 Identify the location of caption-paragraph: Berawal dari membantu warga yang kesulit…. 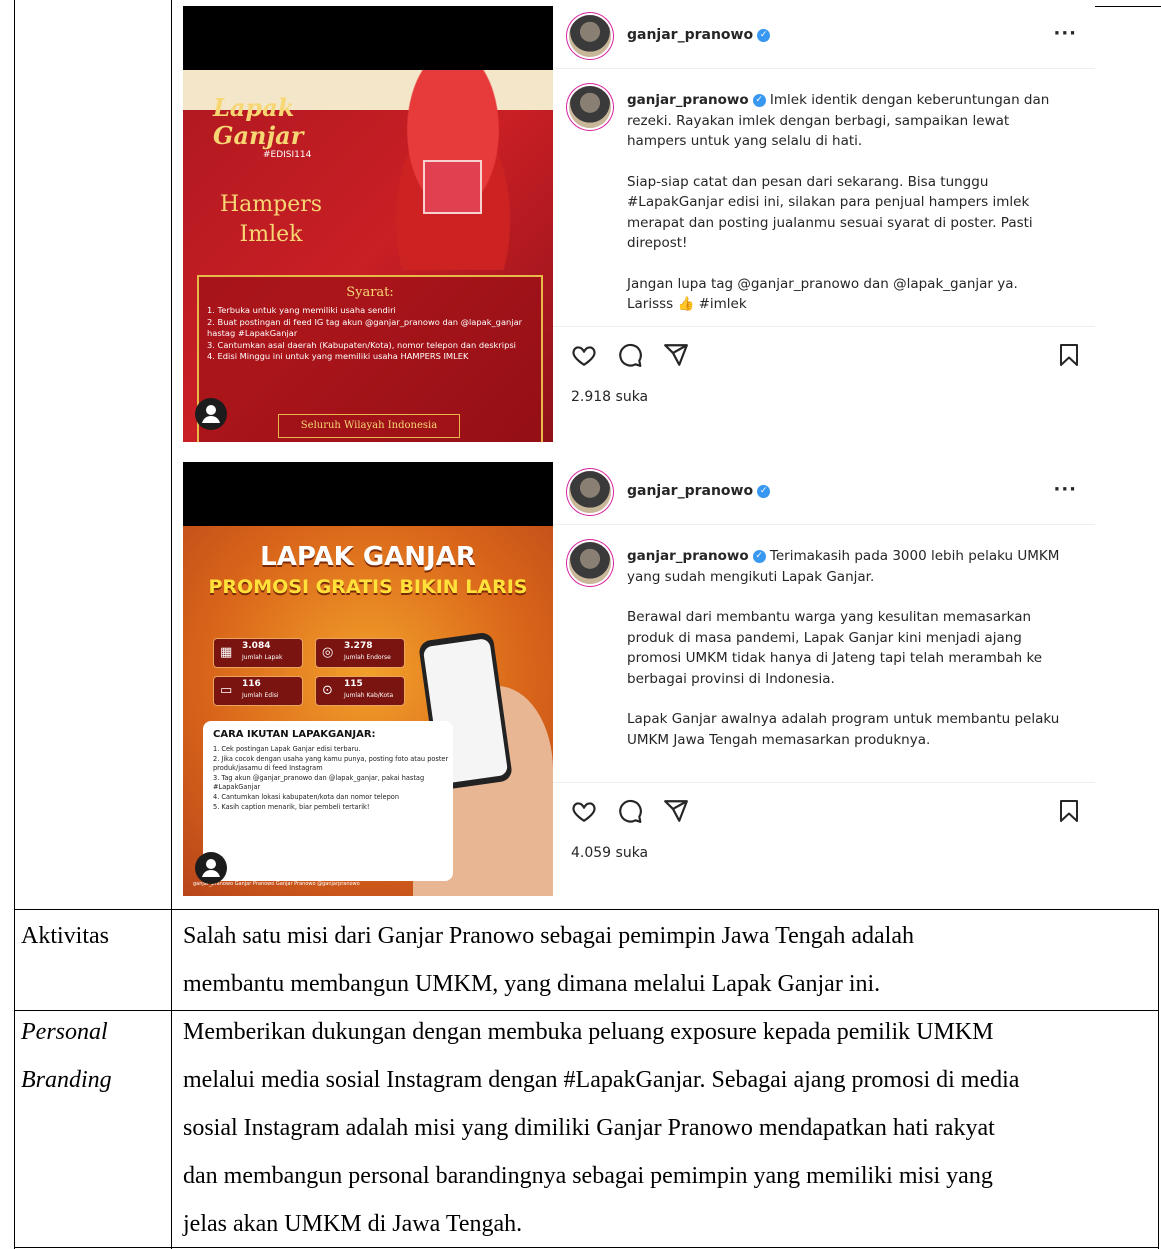
(835, 648).